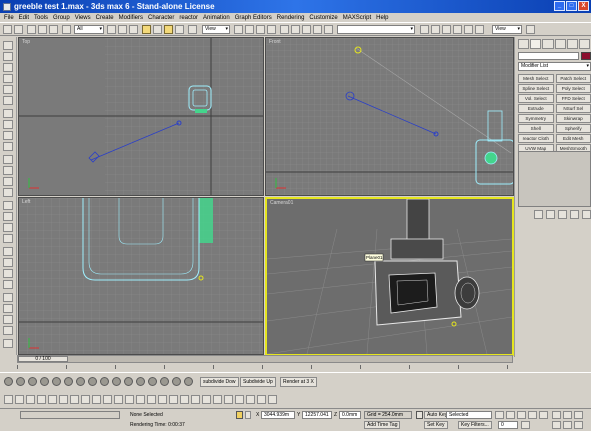 This screenshot has width=591, height=431. I want to click on angle-snap-icon, so click(249, 29).